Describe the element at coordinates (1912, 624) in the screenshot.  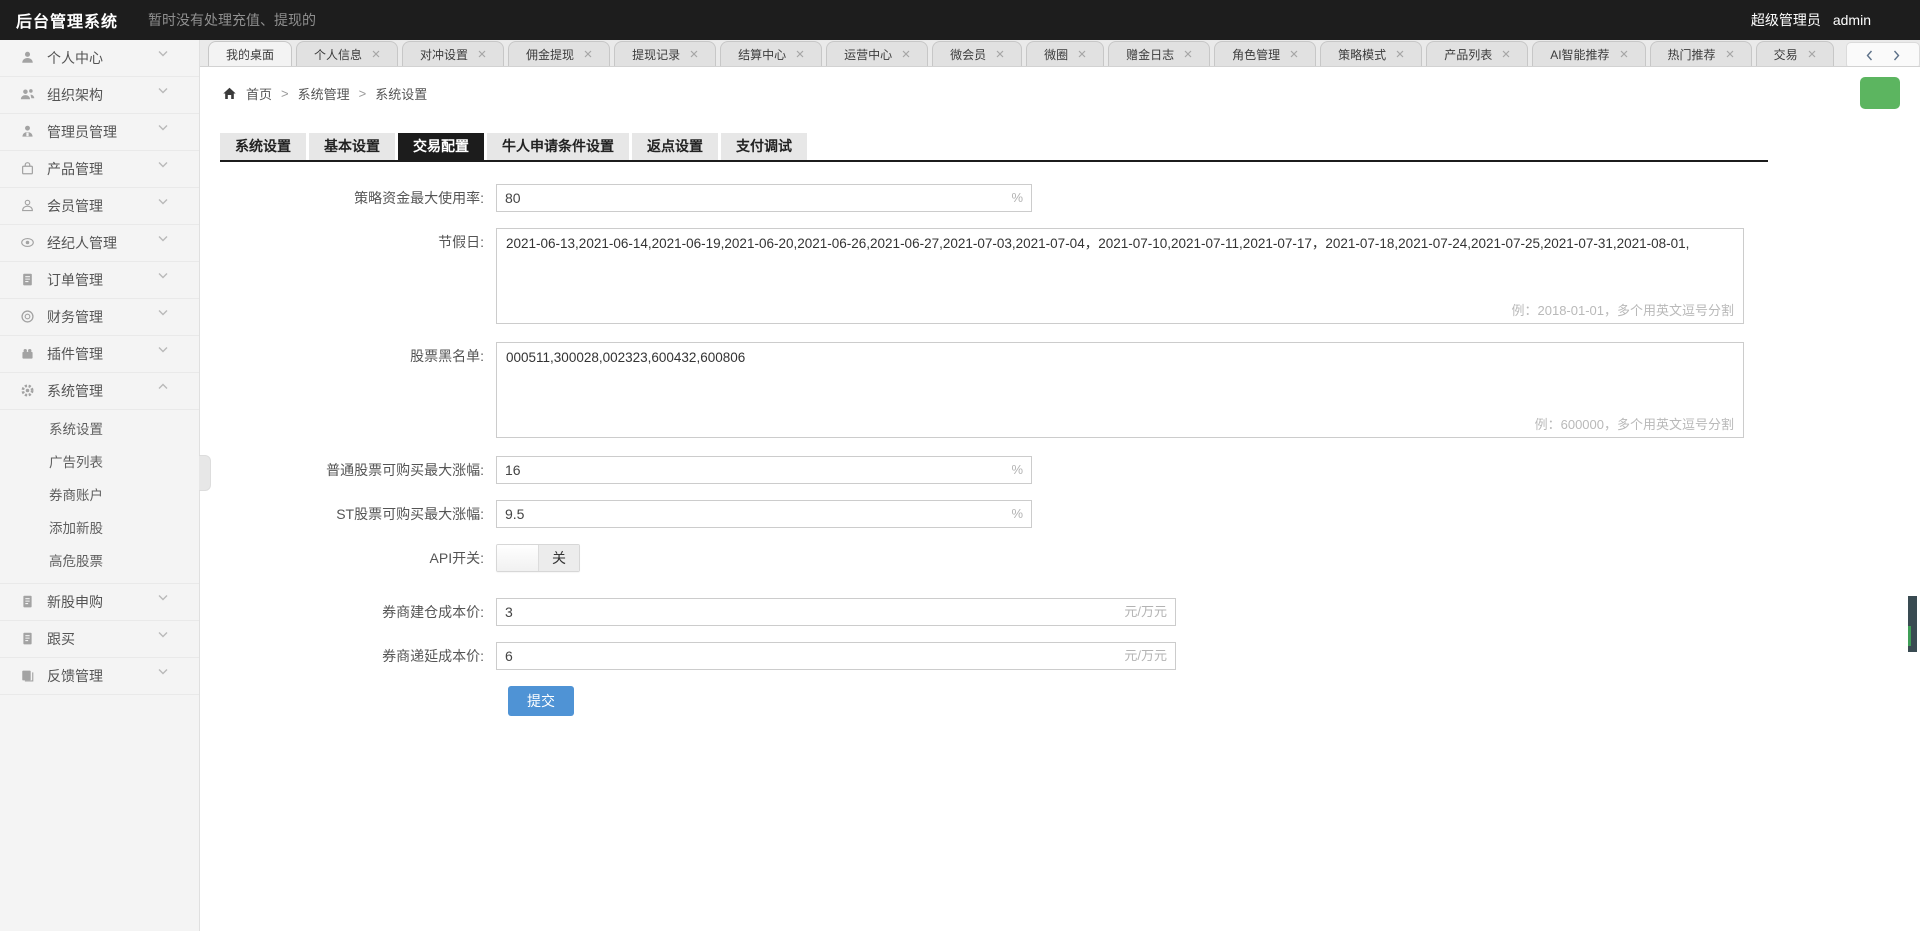
I see `scrollbar-thumb` at that location.